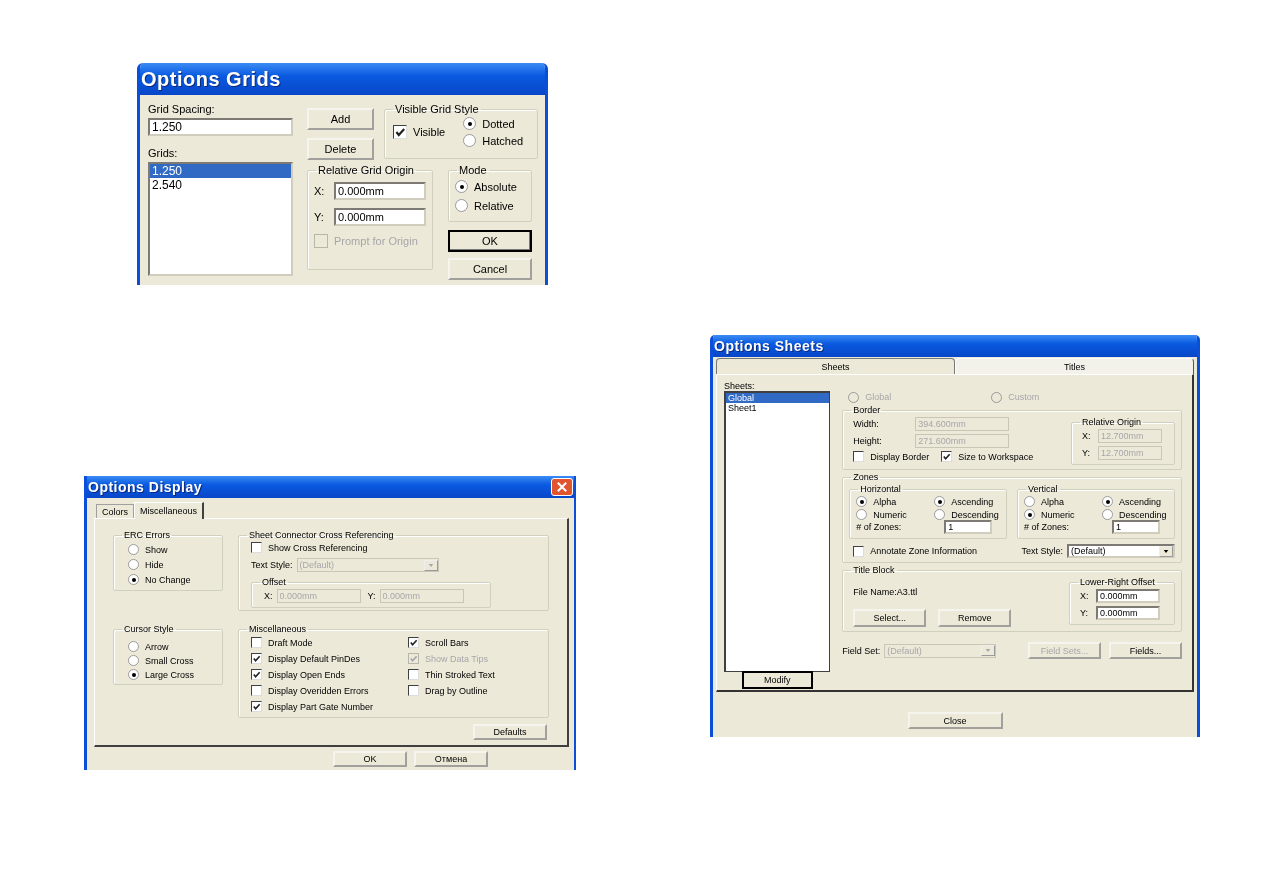 Image resolution: width=1263 pixels, height=893 pixels. What do you see at coordinates (376, 241) in the screenshot?
I see `checkbox-label: Prompt for Origin` at bounding box center [376, 241].